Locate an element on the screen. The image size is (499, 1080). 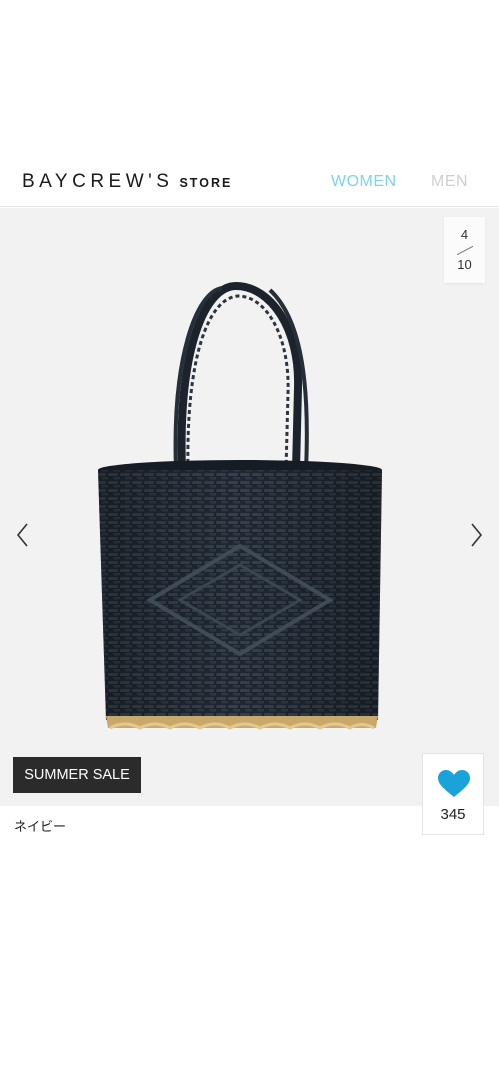
counter-divider is located at coordinates (465, 250).